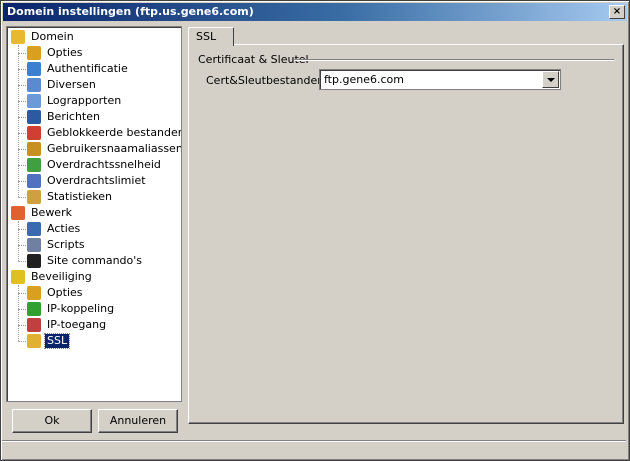 The width and height of the screenshot is (630, 461). I want to click on group-divider, so click(454, 60).